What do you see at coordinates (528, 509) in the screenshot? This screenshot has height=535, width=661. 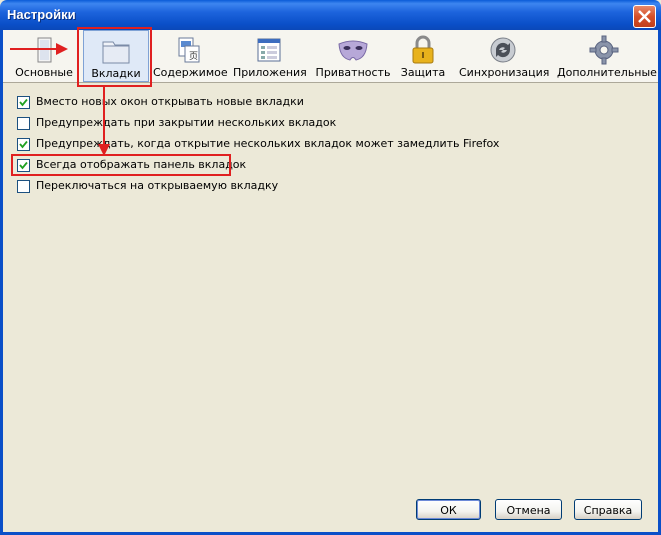 I see `cancel-button: Отмена` at bounding box center [528, 509].